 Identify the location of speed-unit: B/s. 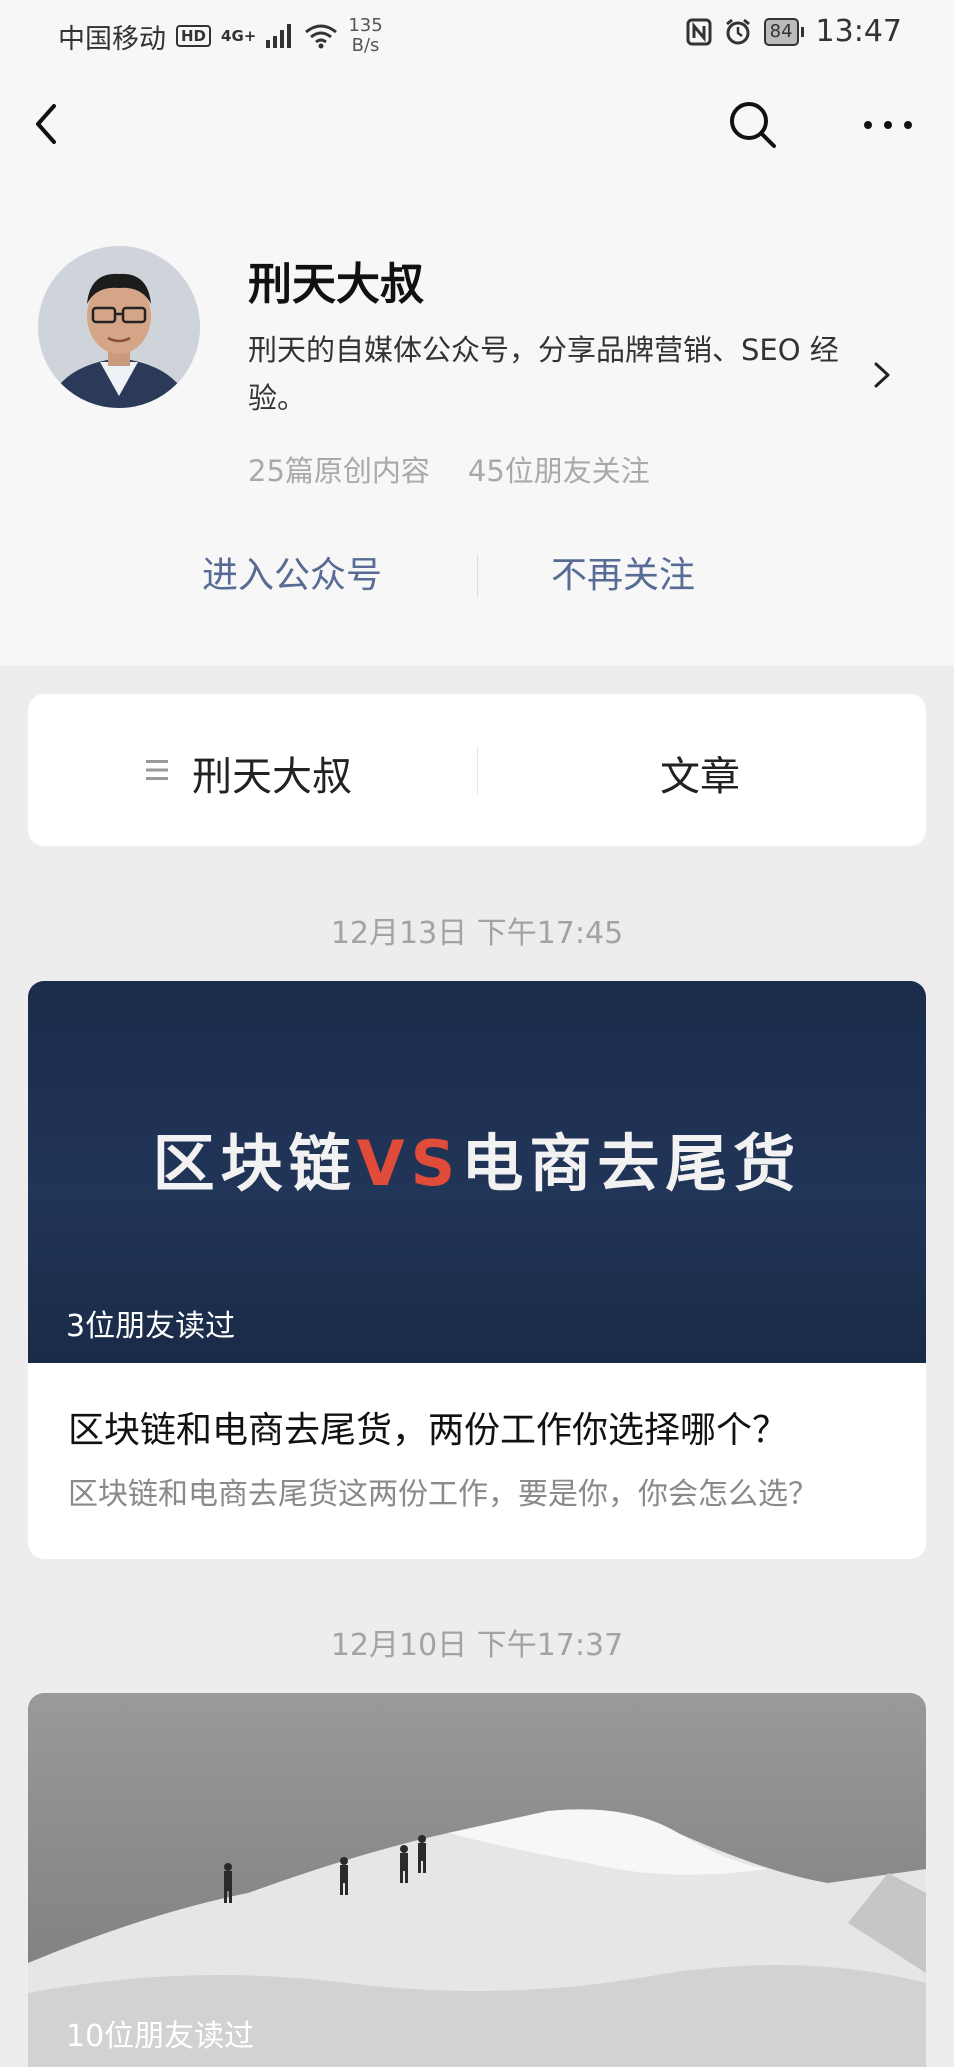
(365, 45).